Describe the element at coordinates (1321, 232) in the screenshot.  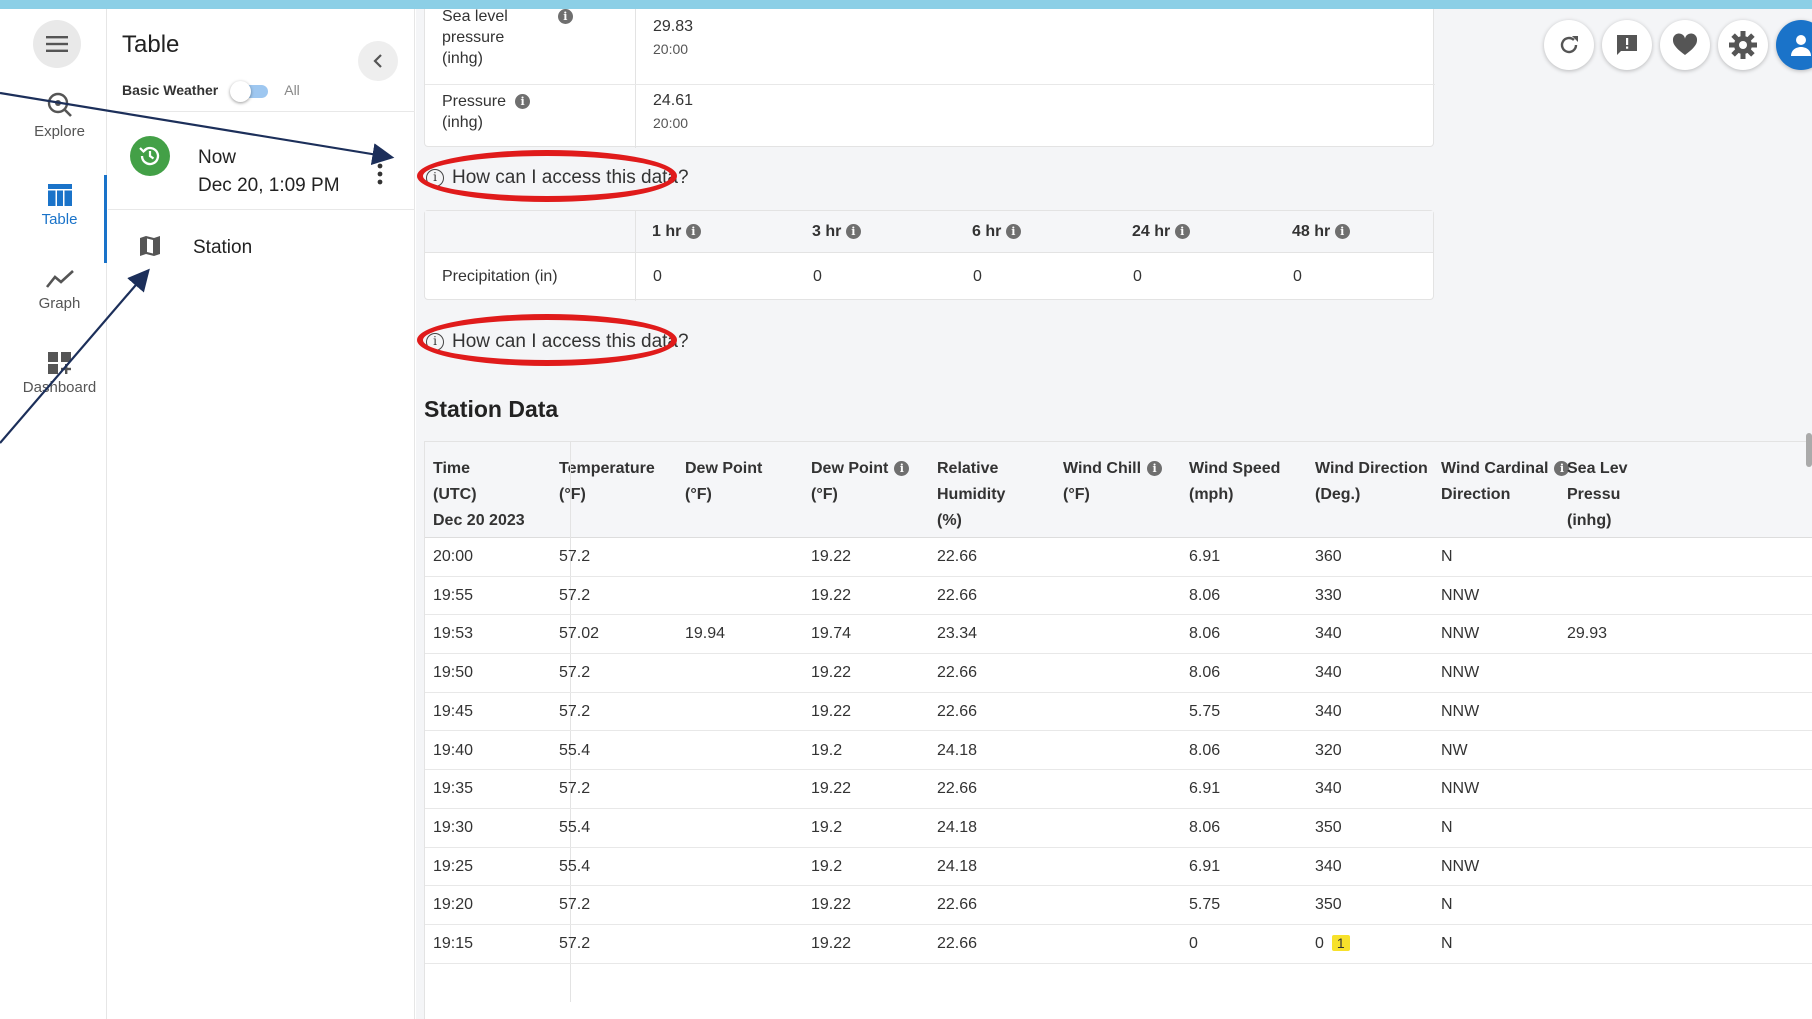
I see `precip-header-48hr: 48 hr i` at that location.